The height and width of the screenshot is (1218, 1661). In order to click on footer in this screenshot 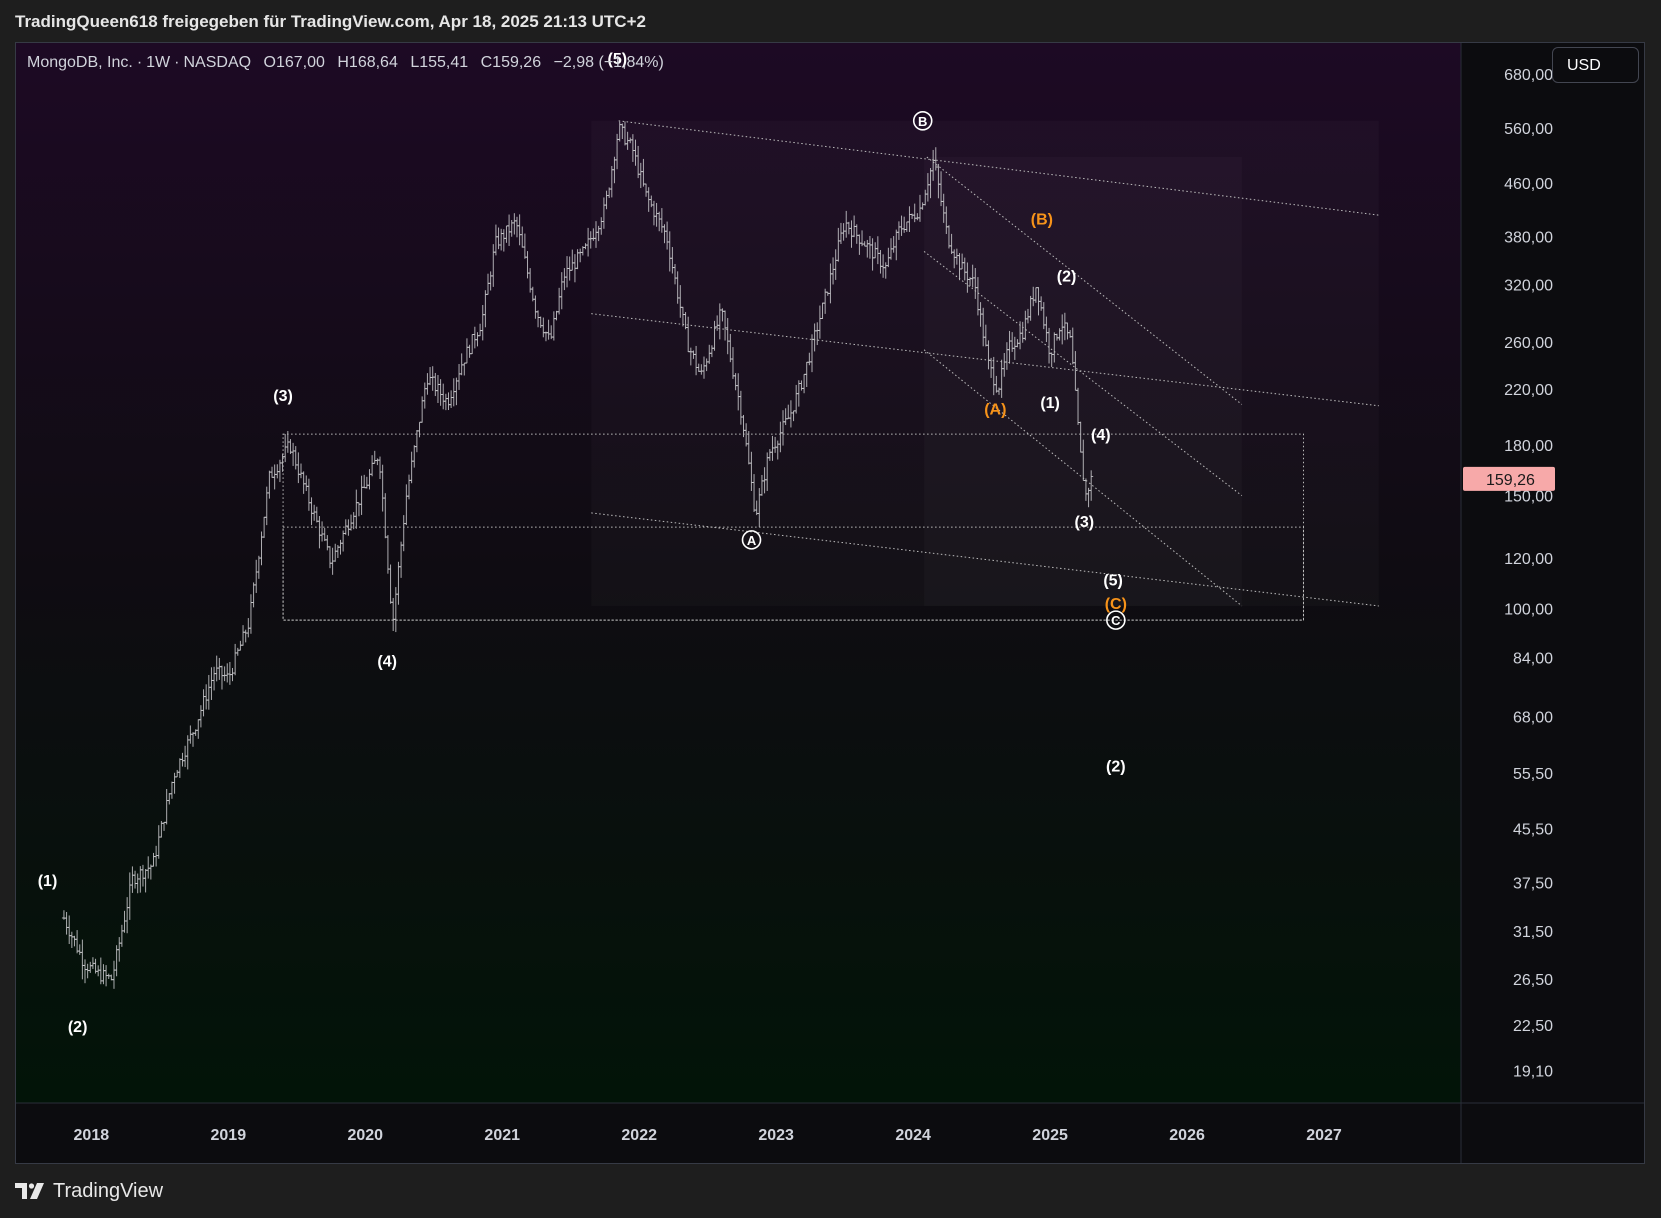, I will do `click(830, 1191)`.